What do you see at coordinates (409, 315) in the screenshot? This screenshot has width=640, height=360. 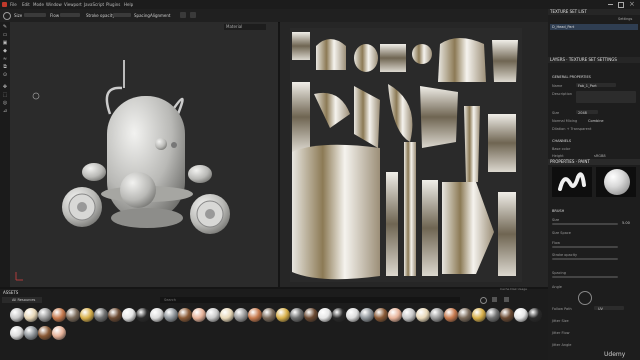 I see `material-thumb-resin` at bounding box center [409, 315].